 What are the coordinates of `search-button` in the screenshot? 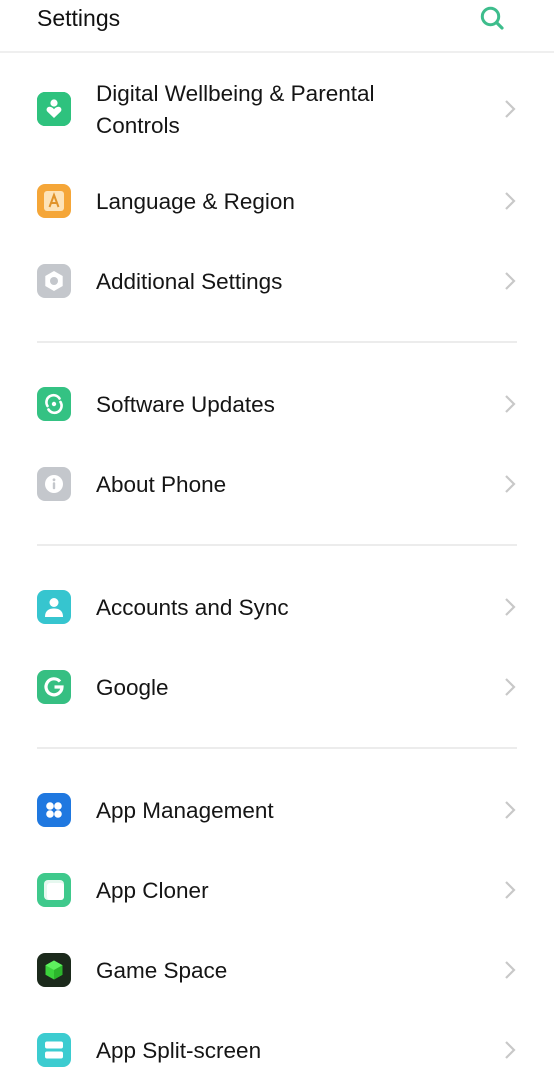 It's located at (492, 18).